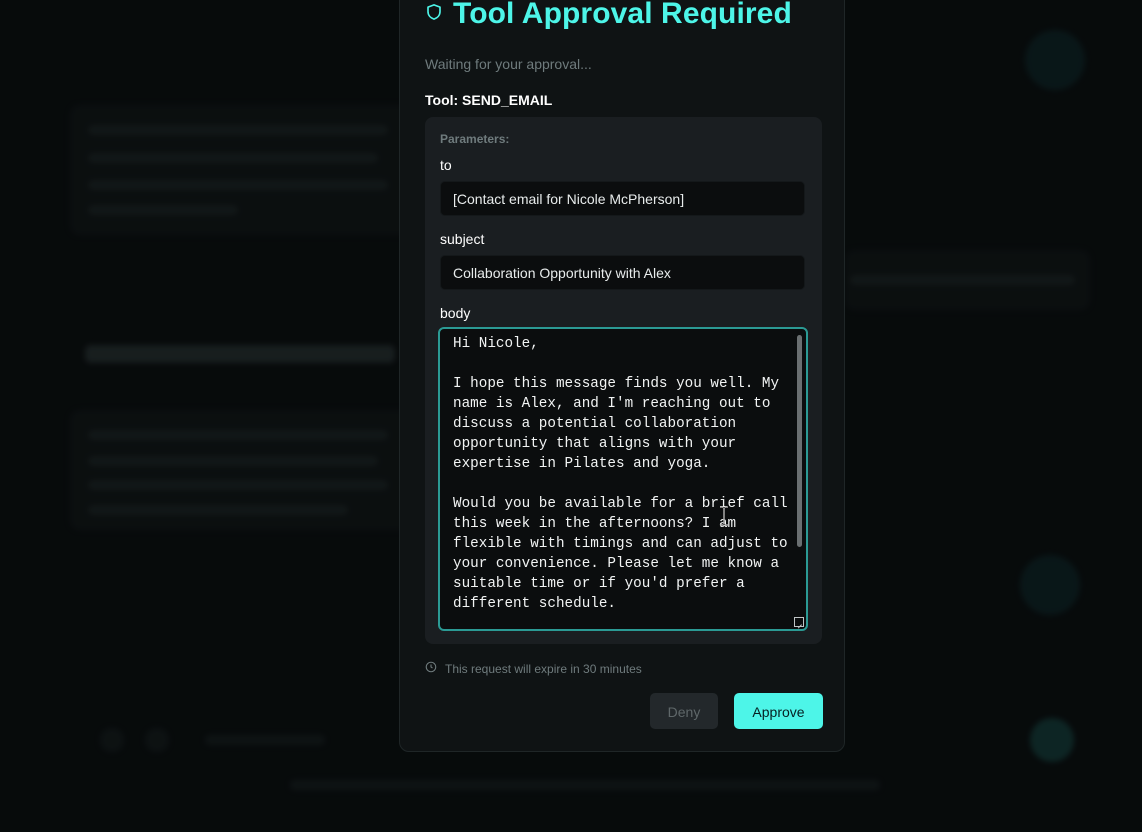  I want to click on body-label: body, so click(455, 313).